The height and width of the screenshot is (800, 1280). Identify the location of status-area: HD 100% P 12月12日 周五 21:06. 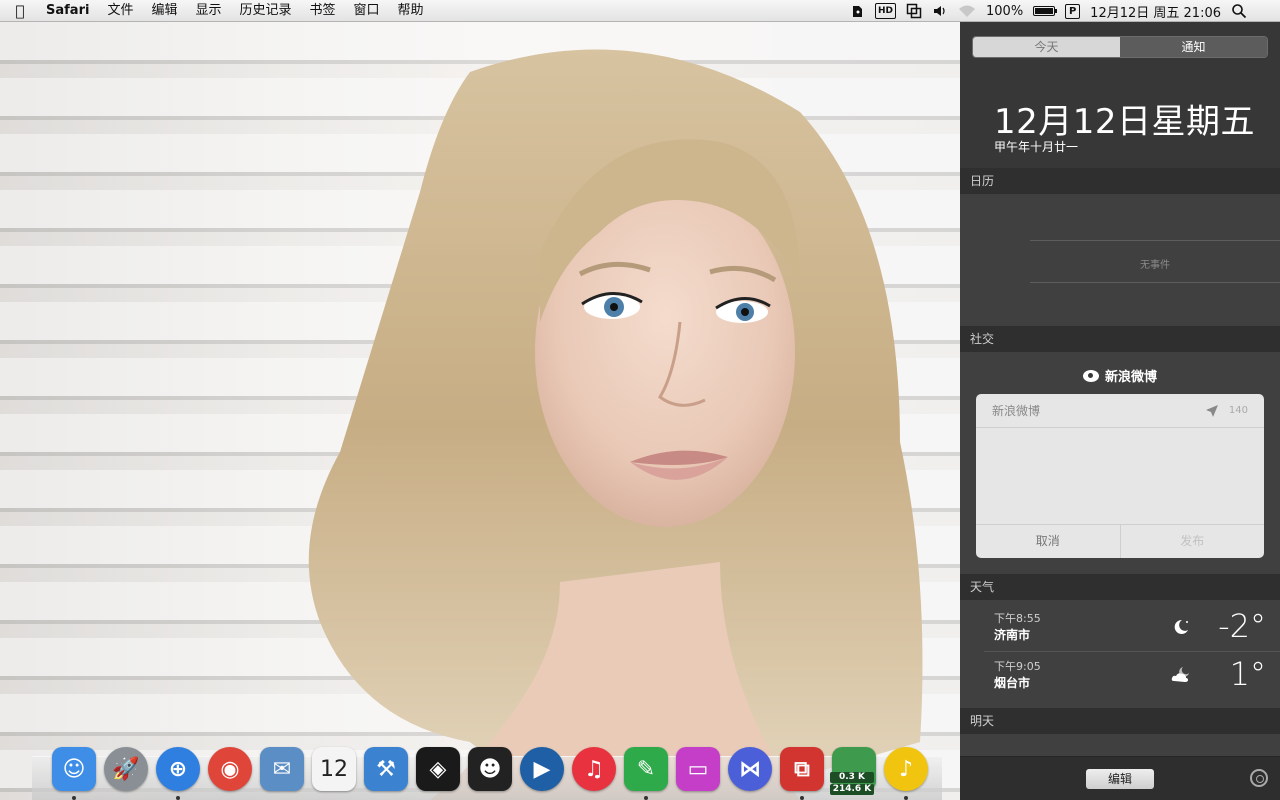
(1062, 11).